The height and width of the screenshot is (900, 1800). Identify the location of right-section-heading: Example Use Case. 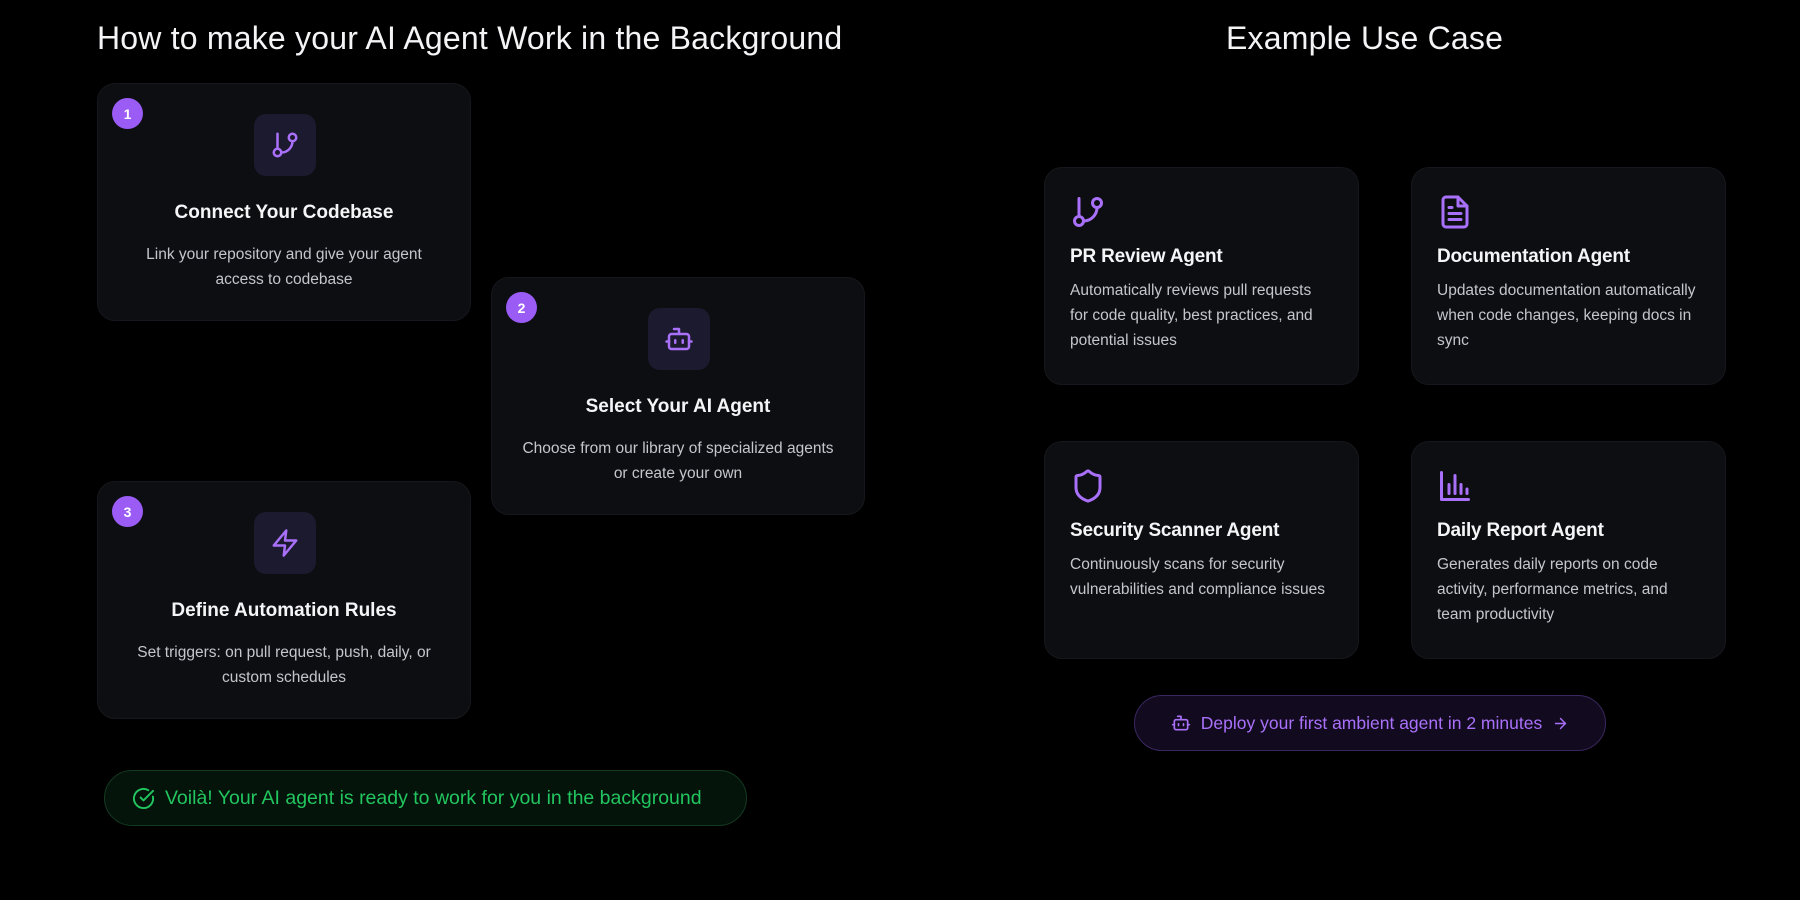
(1365, 38).